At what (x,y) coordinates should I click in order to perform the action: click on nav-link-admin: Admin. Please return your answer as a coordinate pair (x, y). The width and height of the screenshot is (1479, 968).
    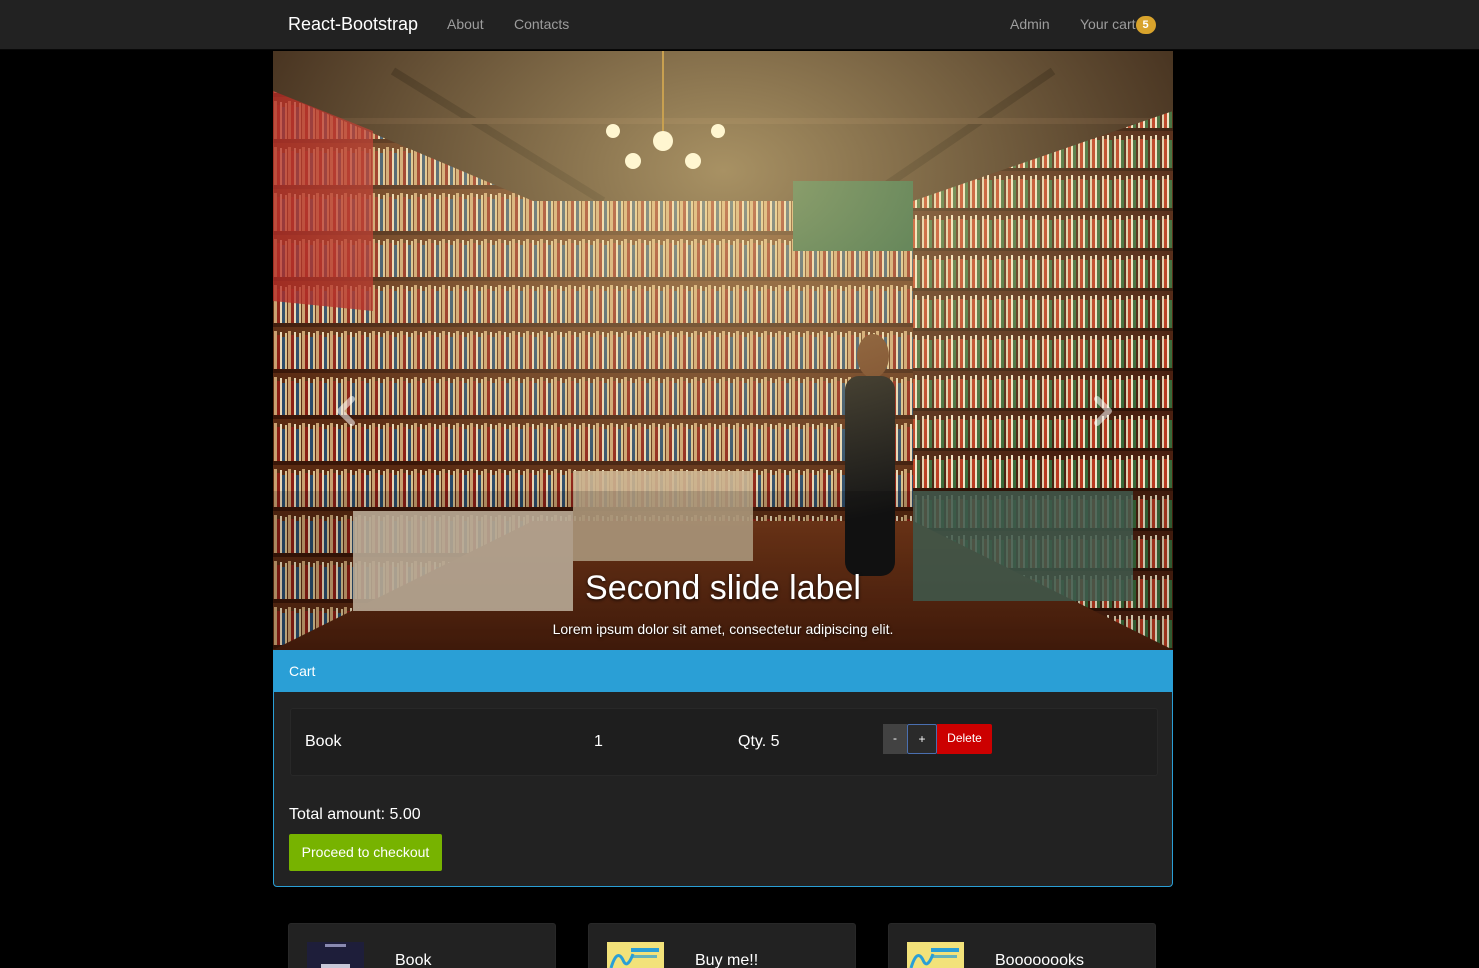
    Looking at the image, I should click on (1030, 24).